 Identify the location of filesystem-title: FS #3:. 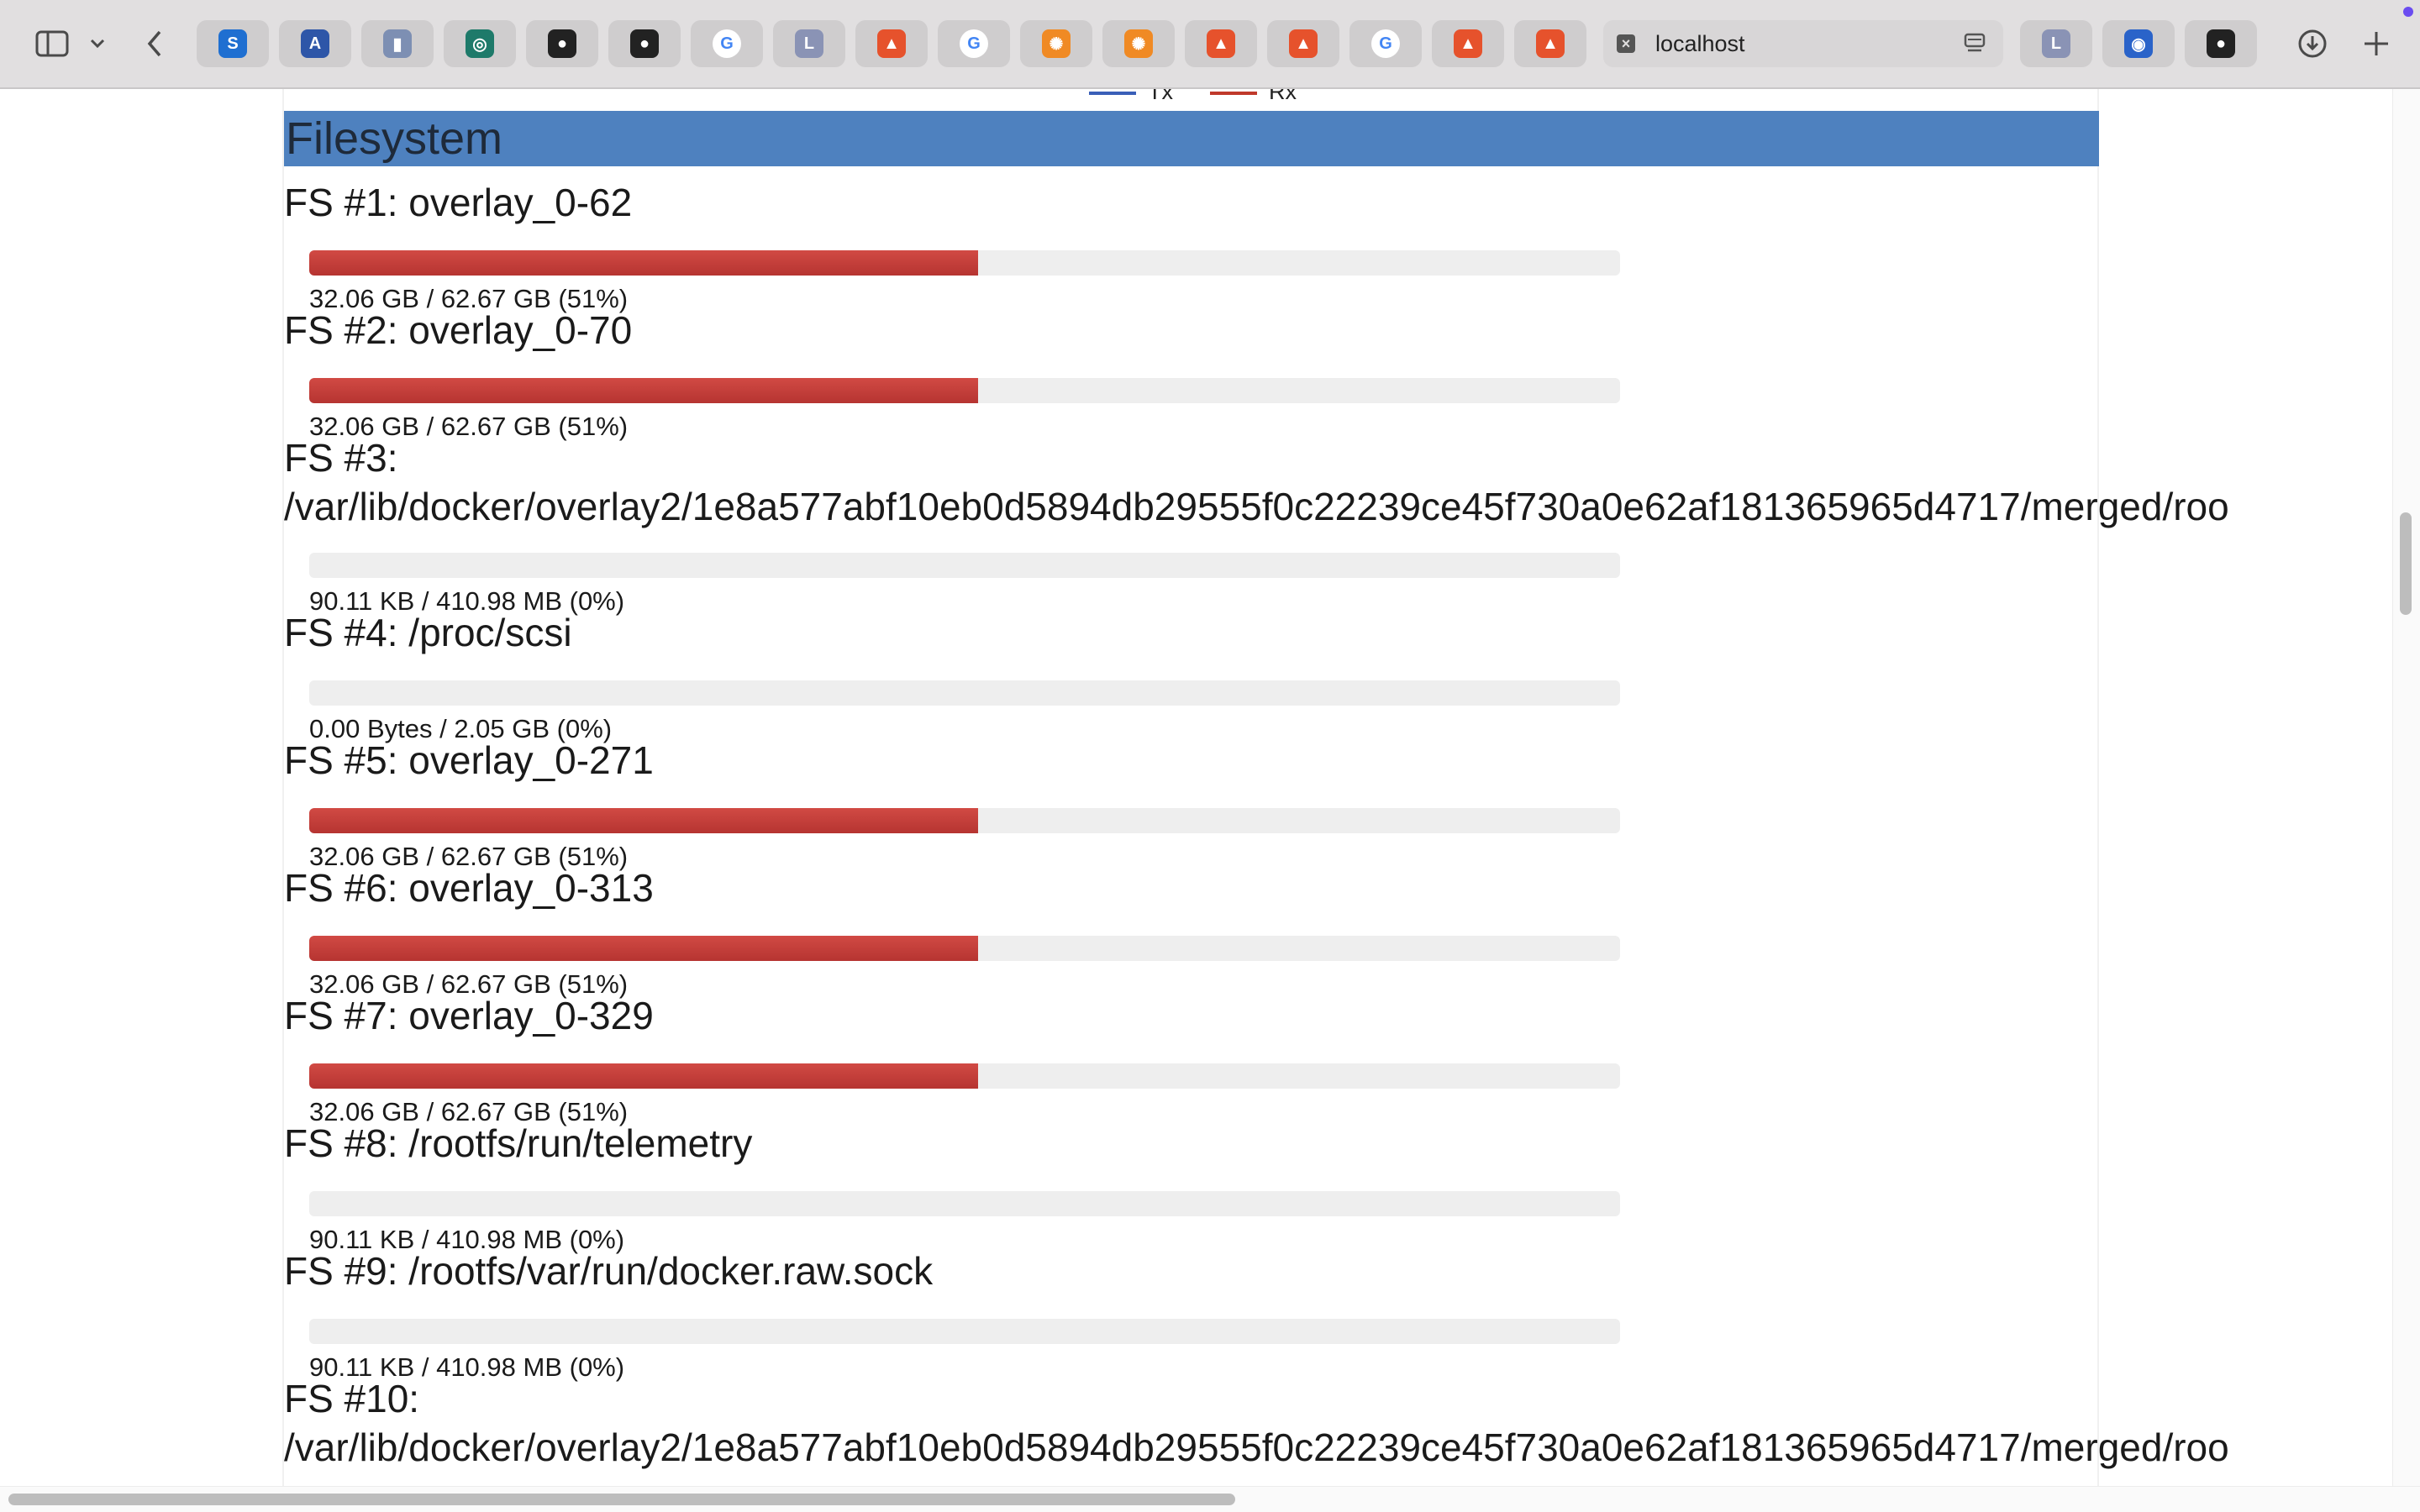
(341, 458).